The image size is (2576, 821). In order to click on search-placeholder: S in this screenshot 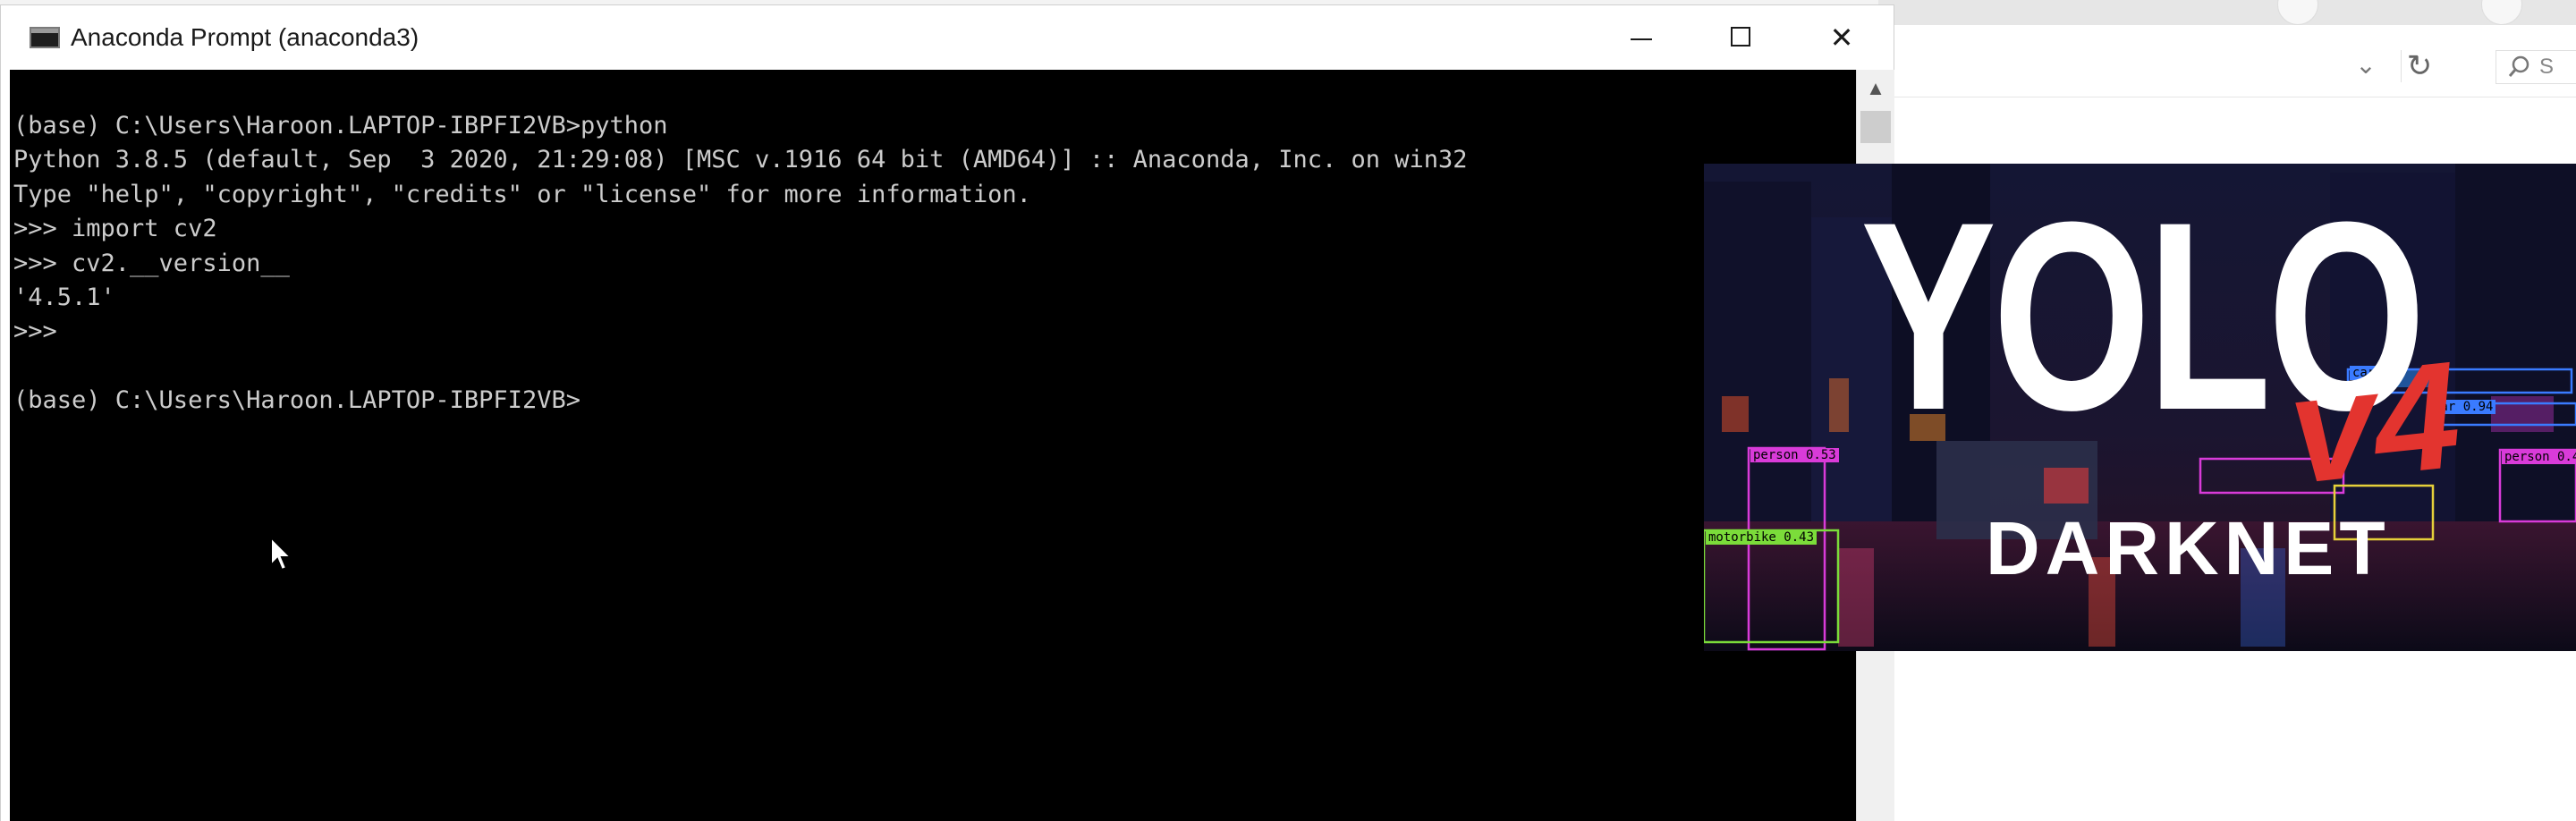, I will do `click(2547, 67)`.